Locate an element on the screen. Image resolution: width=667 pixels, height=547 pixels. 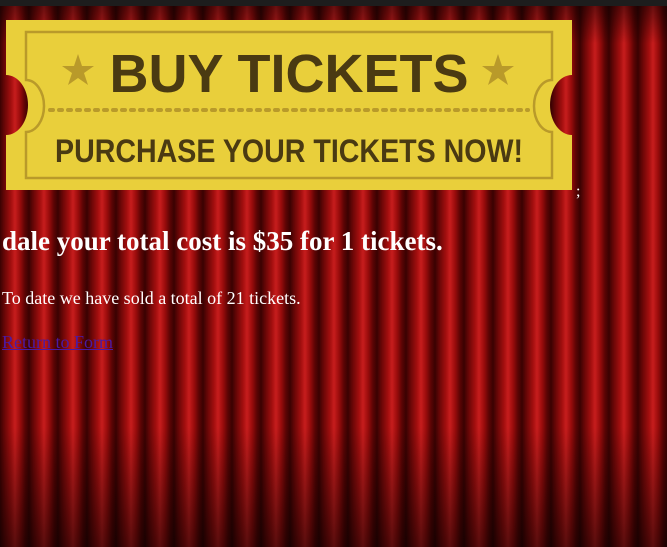
stray-semicolon: ; is located at coordinates (578, 191).